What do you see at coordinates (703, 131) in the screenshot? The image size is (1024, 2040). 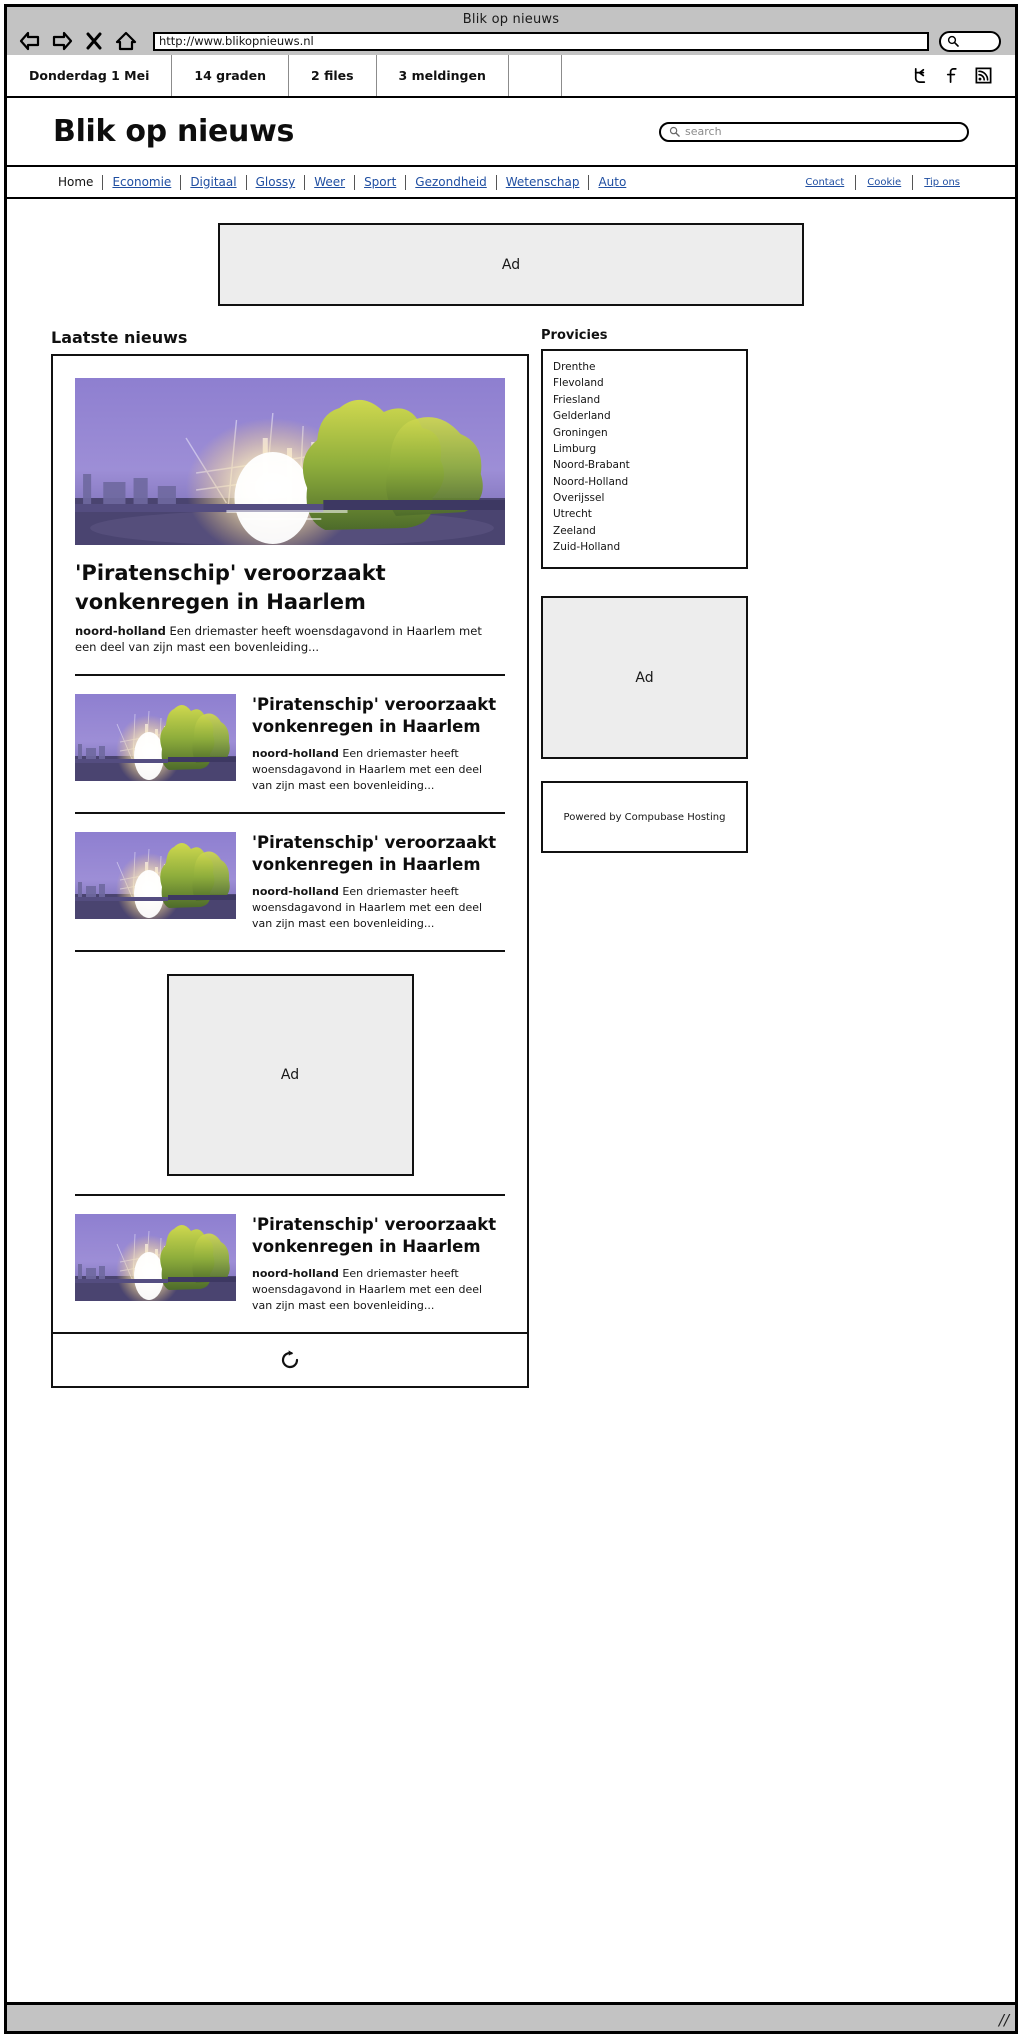 I see `search-placeholder: search` at bounding box center [703, 131].